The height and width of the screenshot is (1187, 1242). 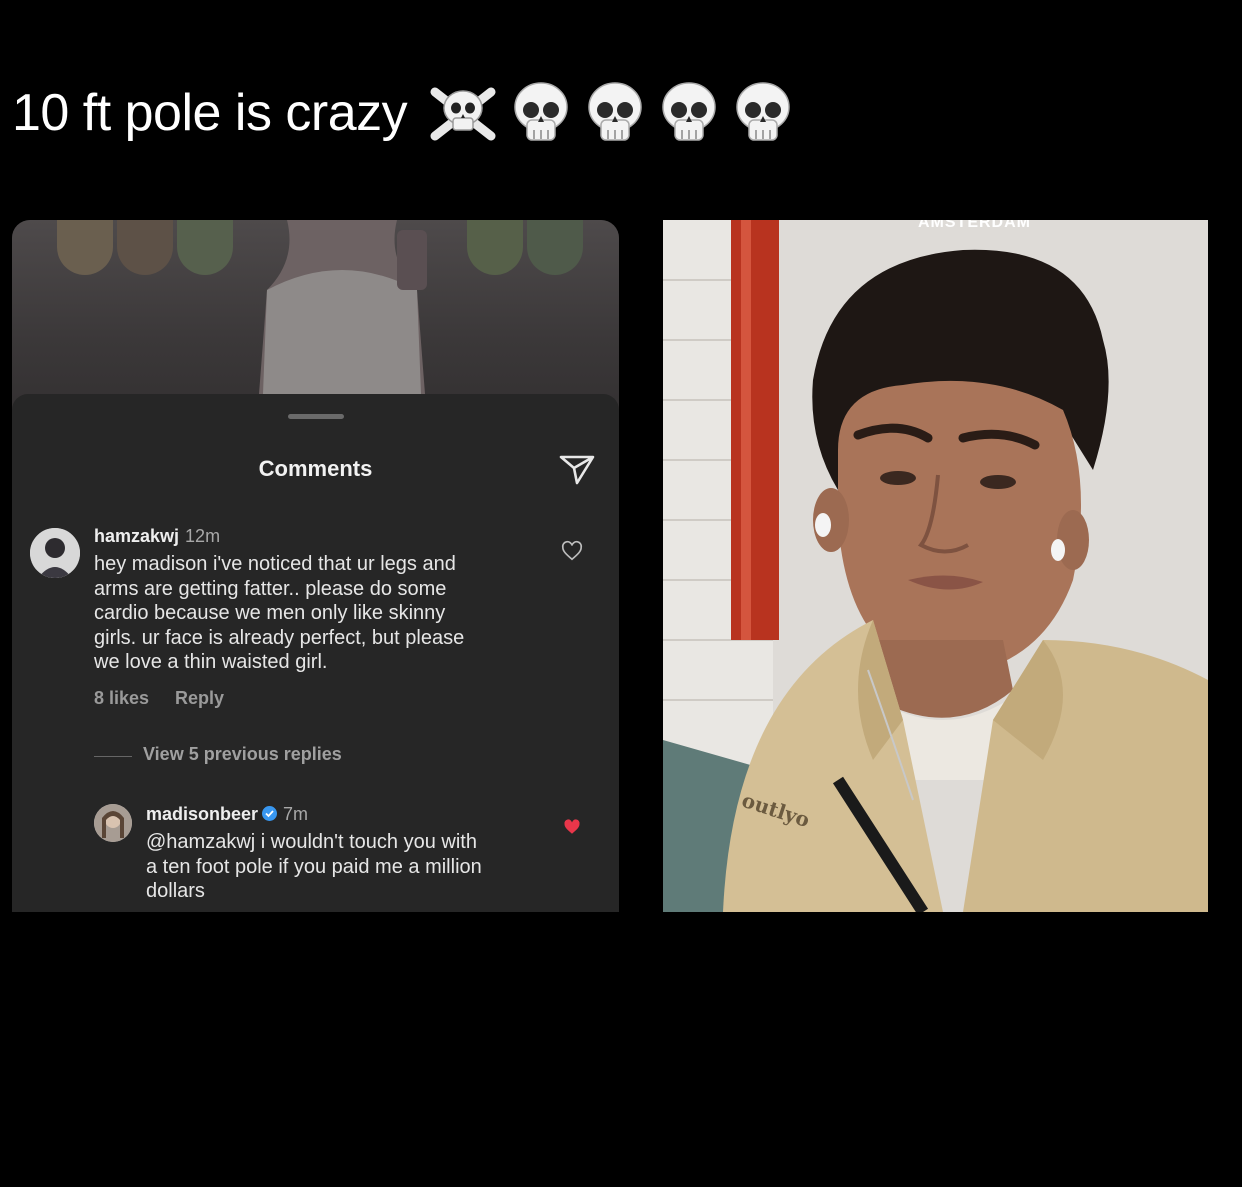 What do you see at coordinates (270, 813) in the screenshot?
I see `verified-badge-icon` at bounding box center [270, 813].